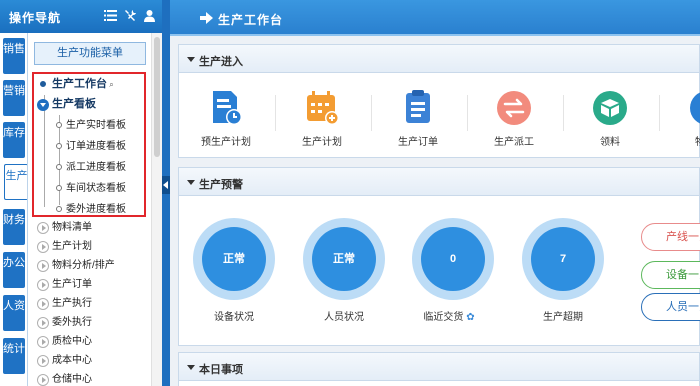 The width and height of the screenshot is (700, 386). Describe the element at coordinates (72, 284) in the screenshot. I see `tree-item-production-order: 生产订单` at that location.